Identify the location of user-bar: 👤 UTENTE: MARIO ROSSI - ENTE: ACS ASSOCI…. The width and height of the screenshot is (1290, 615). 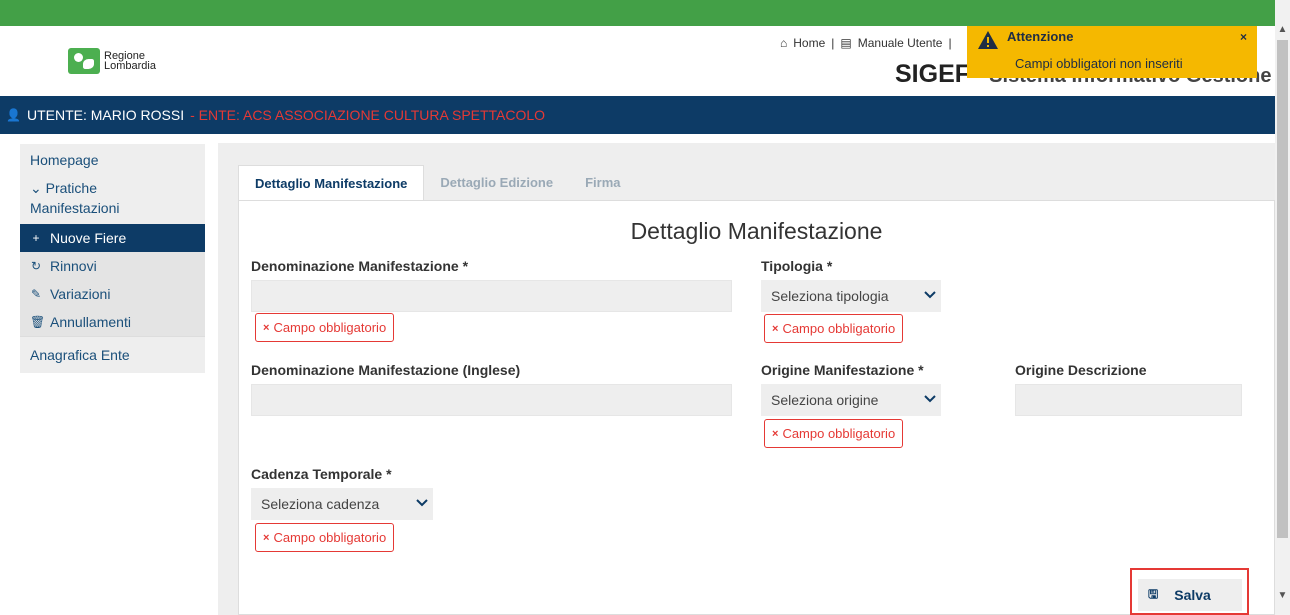
(637, 115).